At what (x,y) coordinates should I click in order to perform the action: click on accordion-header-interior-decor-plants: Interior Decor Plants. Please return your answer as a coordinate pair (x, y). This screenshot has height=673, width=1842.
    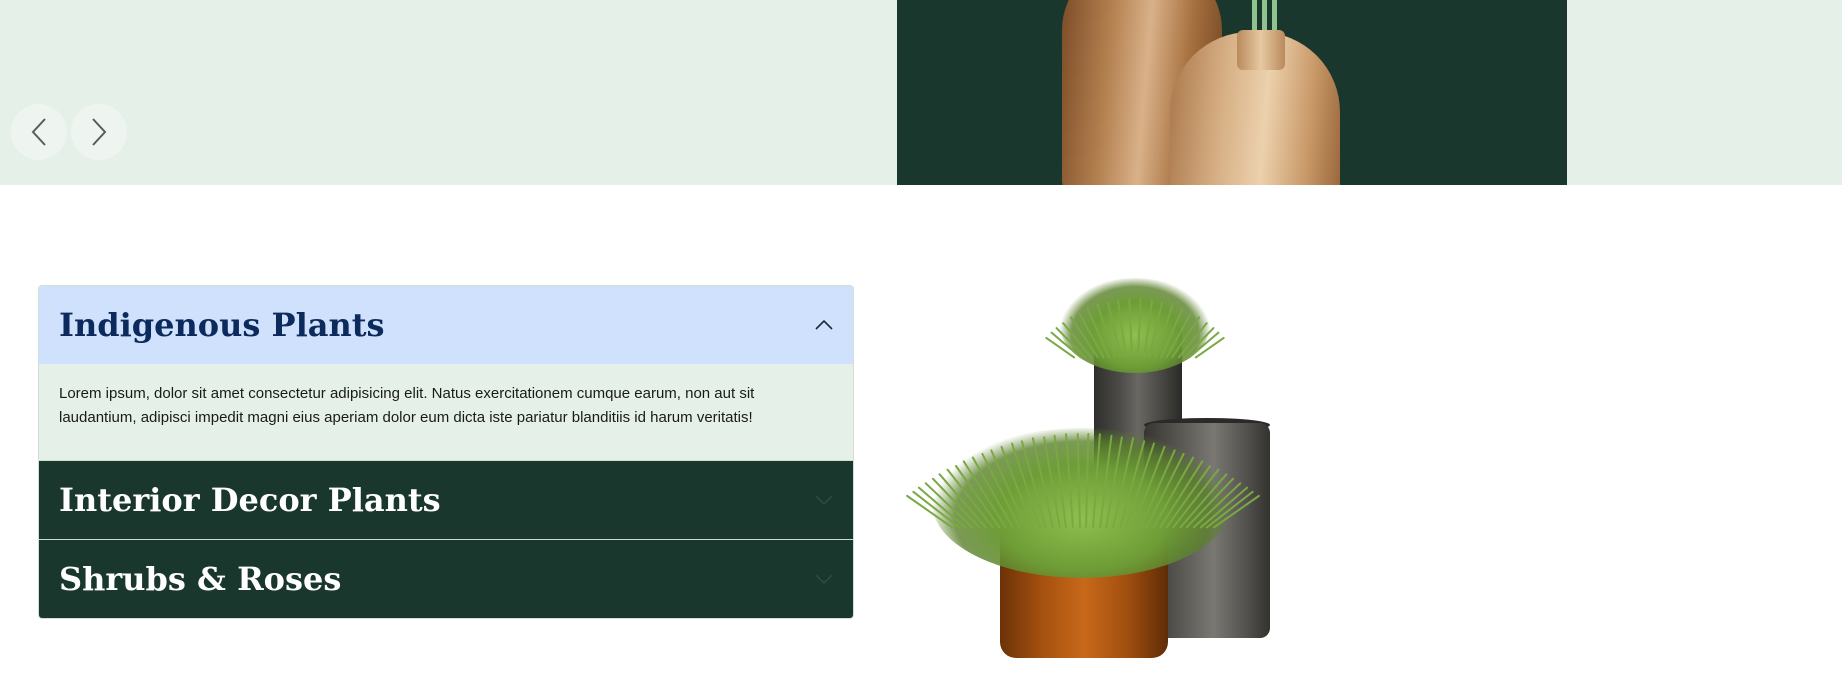
    Looking at the image, I should click on (446, 500).